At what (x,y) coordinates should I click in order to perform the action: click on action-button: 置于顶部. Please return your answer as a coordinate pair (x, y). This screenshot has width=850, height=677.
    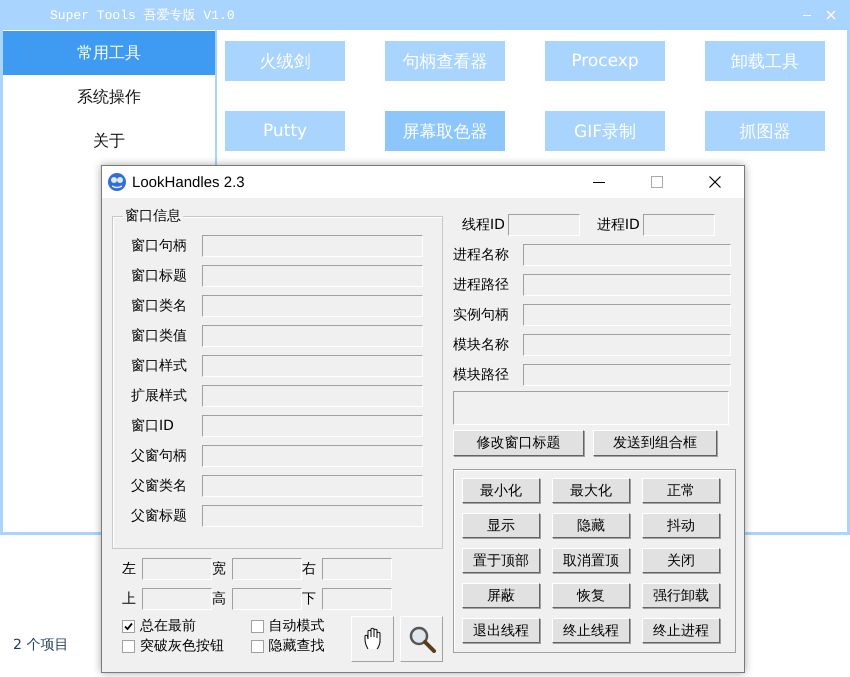
    Looking at the image, I should click on (501, 560).